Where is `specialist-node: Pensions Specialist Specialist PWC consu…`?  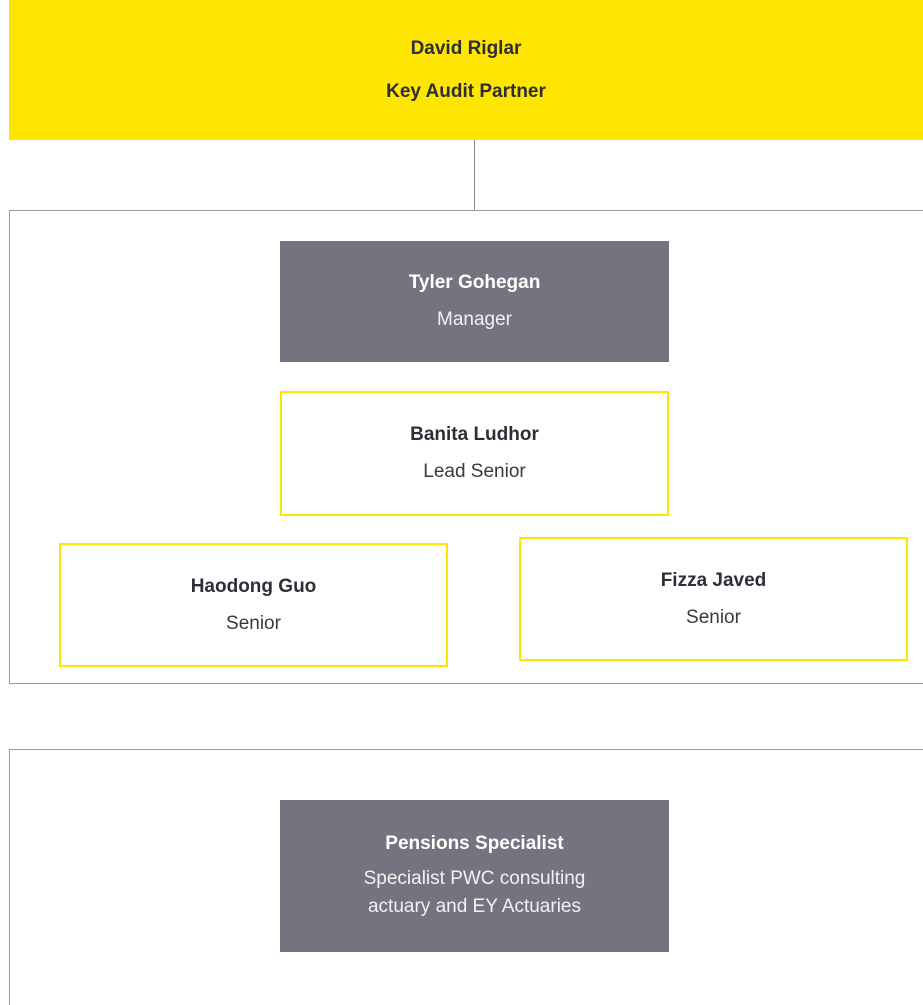
specialist-node: Pensions Specialist Specialist PWC consu… is located at coordinates (474, 876).